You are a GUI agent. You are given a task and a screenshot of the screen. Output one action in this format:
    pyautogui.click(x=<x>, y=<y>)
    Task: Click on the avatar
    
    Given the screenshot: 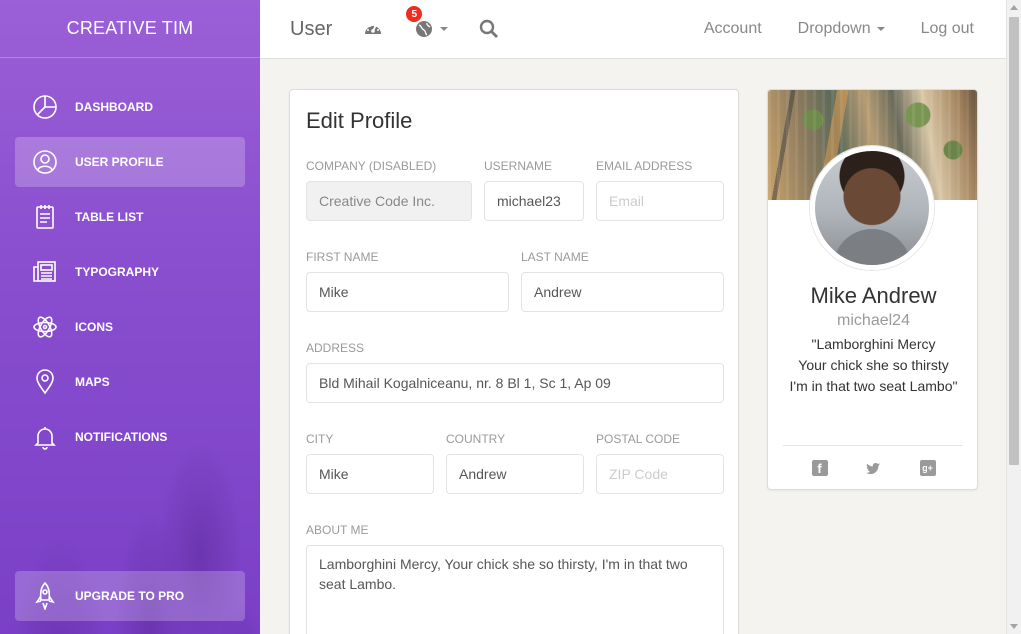 What is the action you would take?
    pyautogui.click(x=872, y=208)
    